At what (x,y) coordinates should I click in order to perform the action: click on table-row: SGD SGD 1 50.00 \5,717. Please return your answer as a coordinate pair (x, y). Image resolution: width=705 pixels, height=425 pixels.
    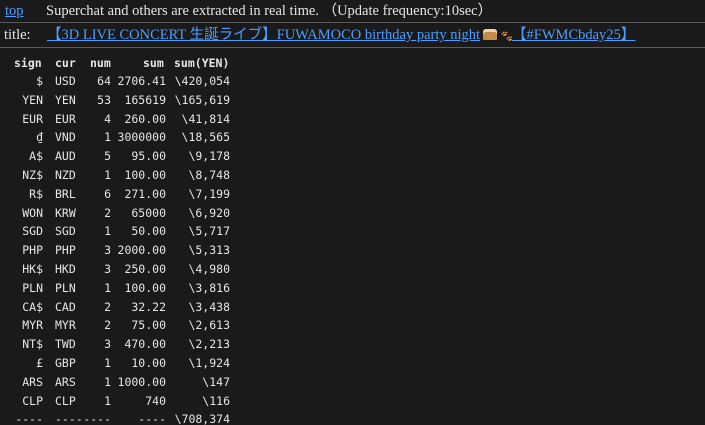
    Looking at the image, I should click on (352, 231).